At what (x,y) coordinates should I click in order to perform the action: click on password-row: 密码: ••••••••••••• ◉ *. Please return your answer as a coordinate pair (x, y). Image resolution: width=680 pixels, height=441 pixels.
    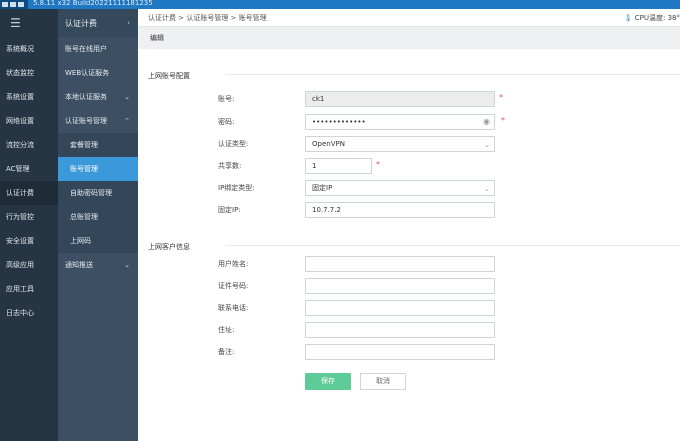
    Looking at the image, I should click on (409, 122).